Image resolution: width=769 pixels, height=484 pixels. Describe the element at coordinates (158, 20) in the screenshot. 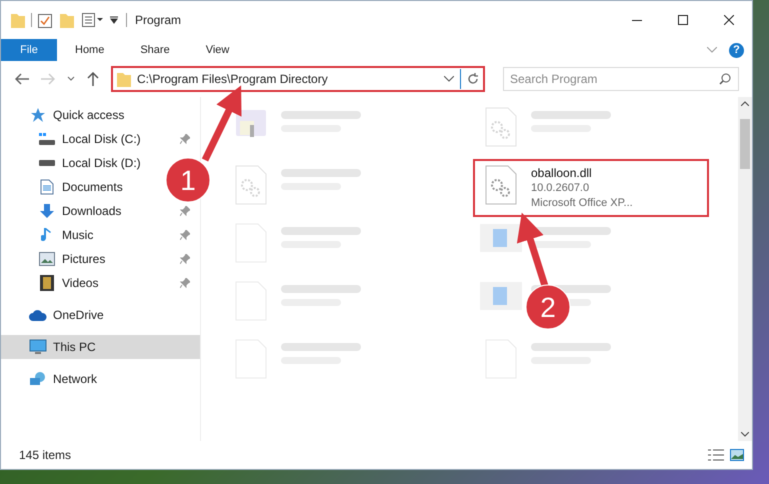

I see `window-title: Program` at that location.